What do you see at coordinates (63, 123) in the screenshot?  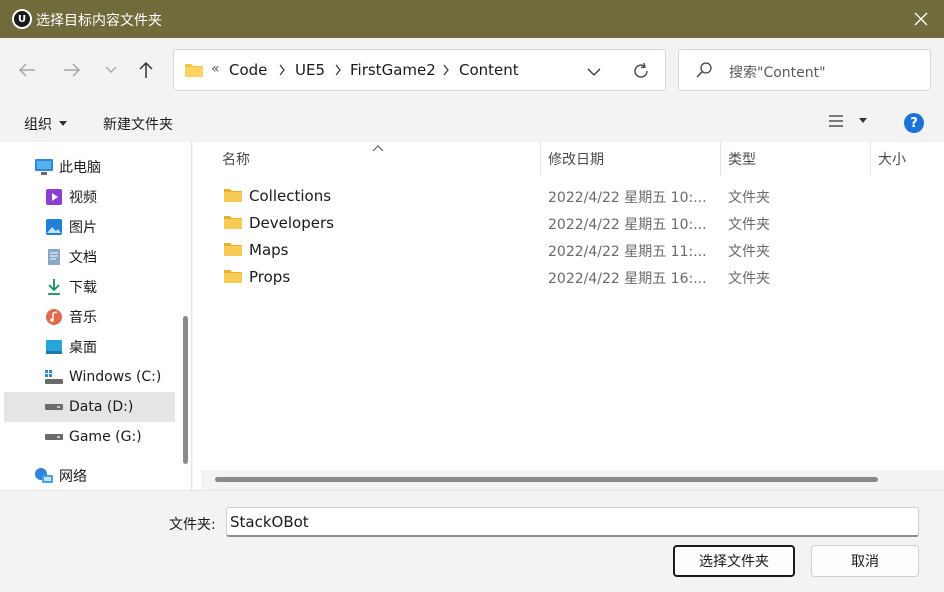 I see `caret-down-icon` at bounding box center [63, 123].